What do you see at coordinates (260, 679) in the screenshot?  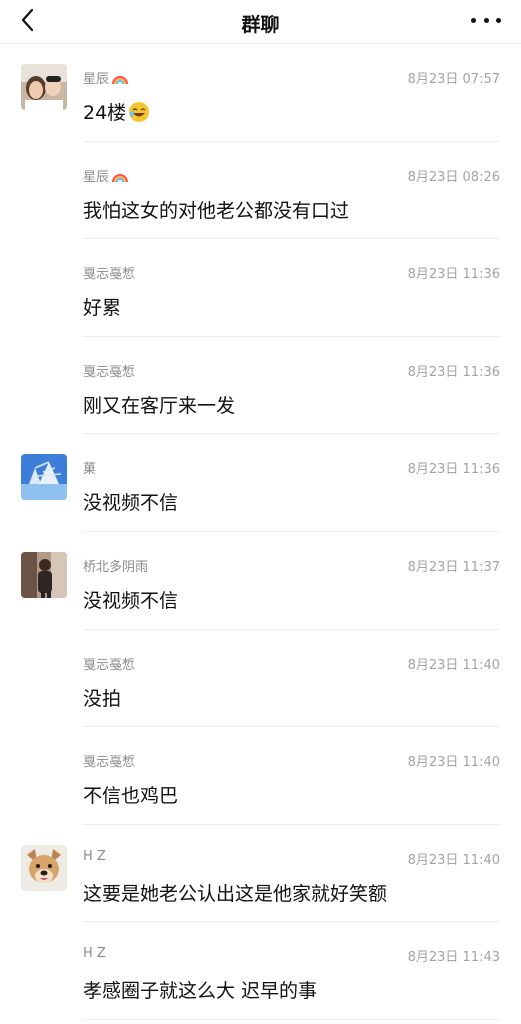 I see `message-item: 戛忈戞惁 8月23日 11:40 没拍` at bounding box center [260, 679].